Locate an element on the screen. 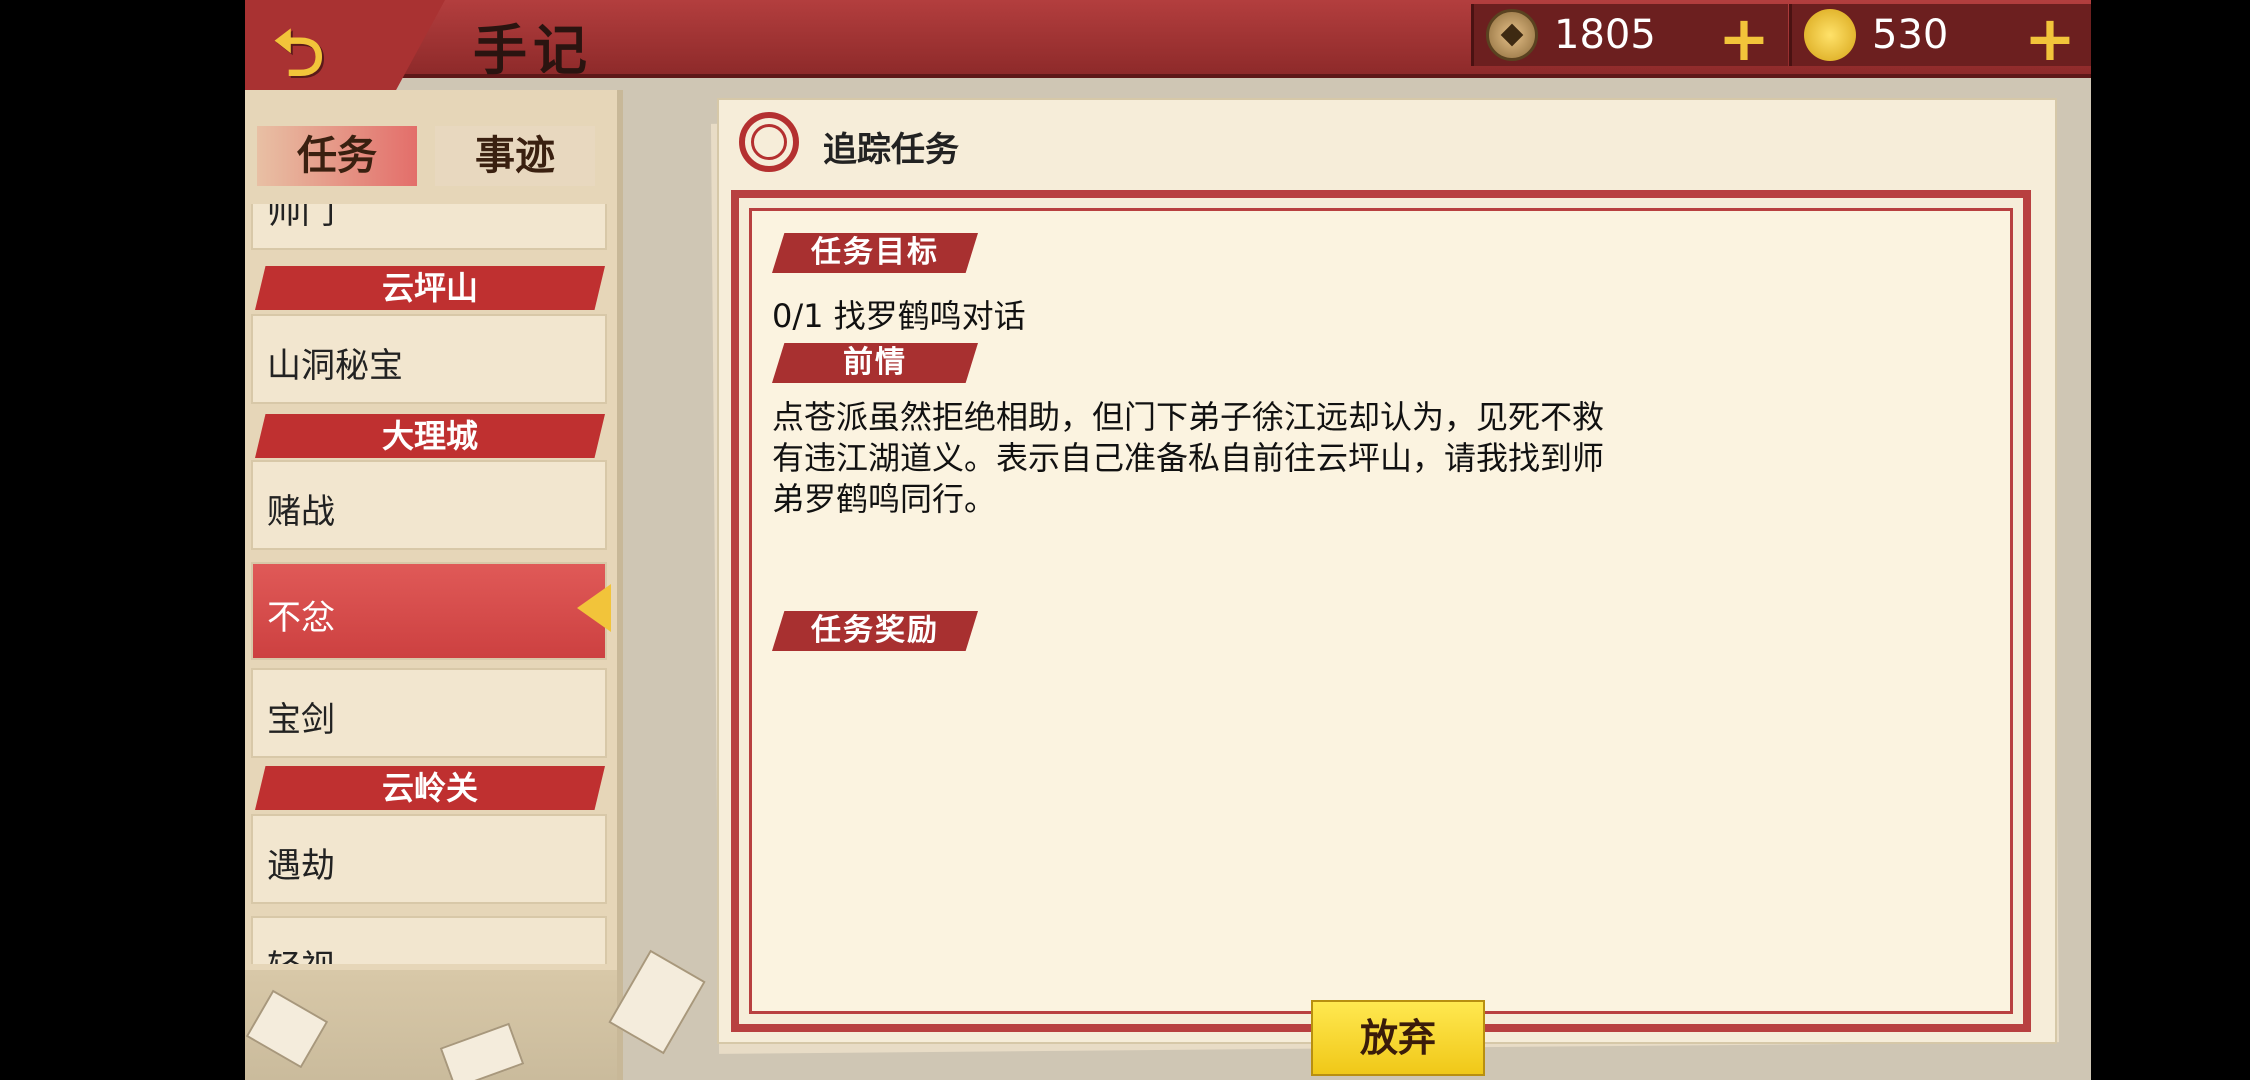 Image resolution: width=2250 pixels, height=1080 pixels. tab-deeds: 事迹 is located at coordinates (515, 156).